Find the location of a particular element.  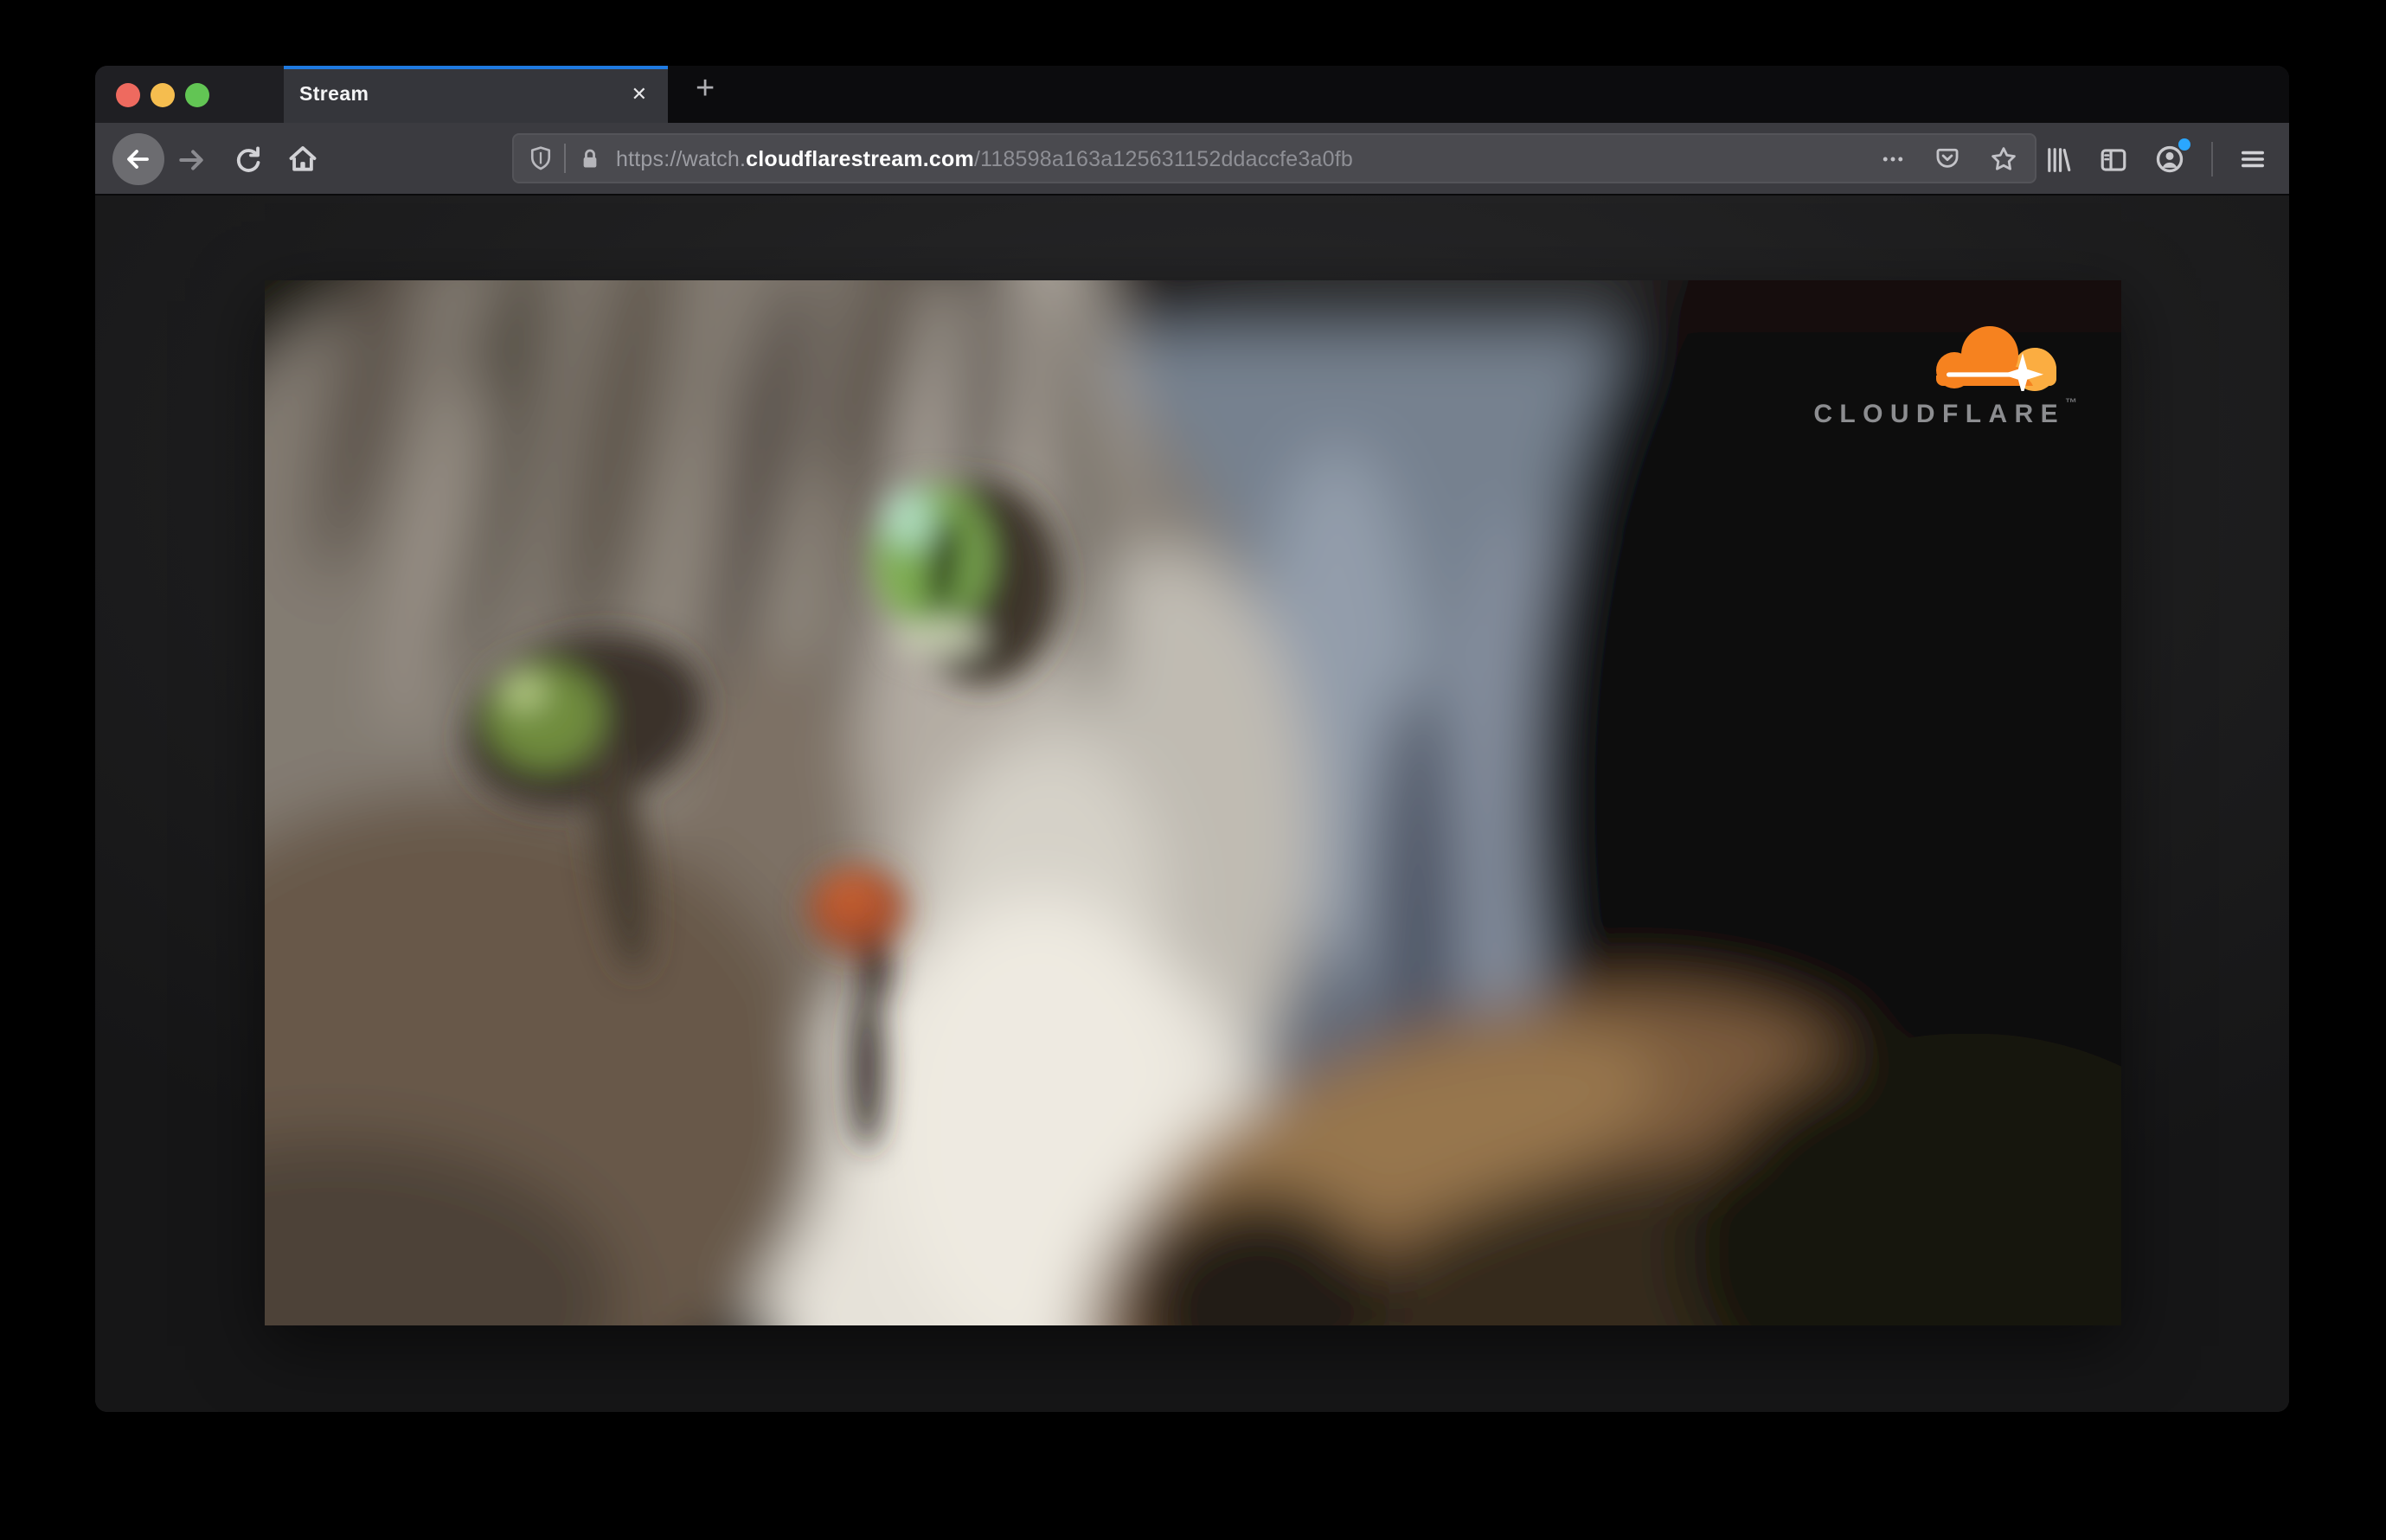

cloudflare-cloud-icon is located at coordinates (1995, 357).